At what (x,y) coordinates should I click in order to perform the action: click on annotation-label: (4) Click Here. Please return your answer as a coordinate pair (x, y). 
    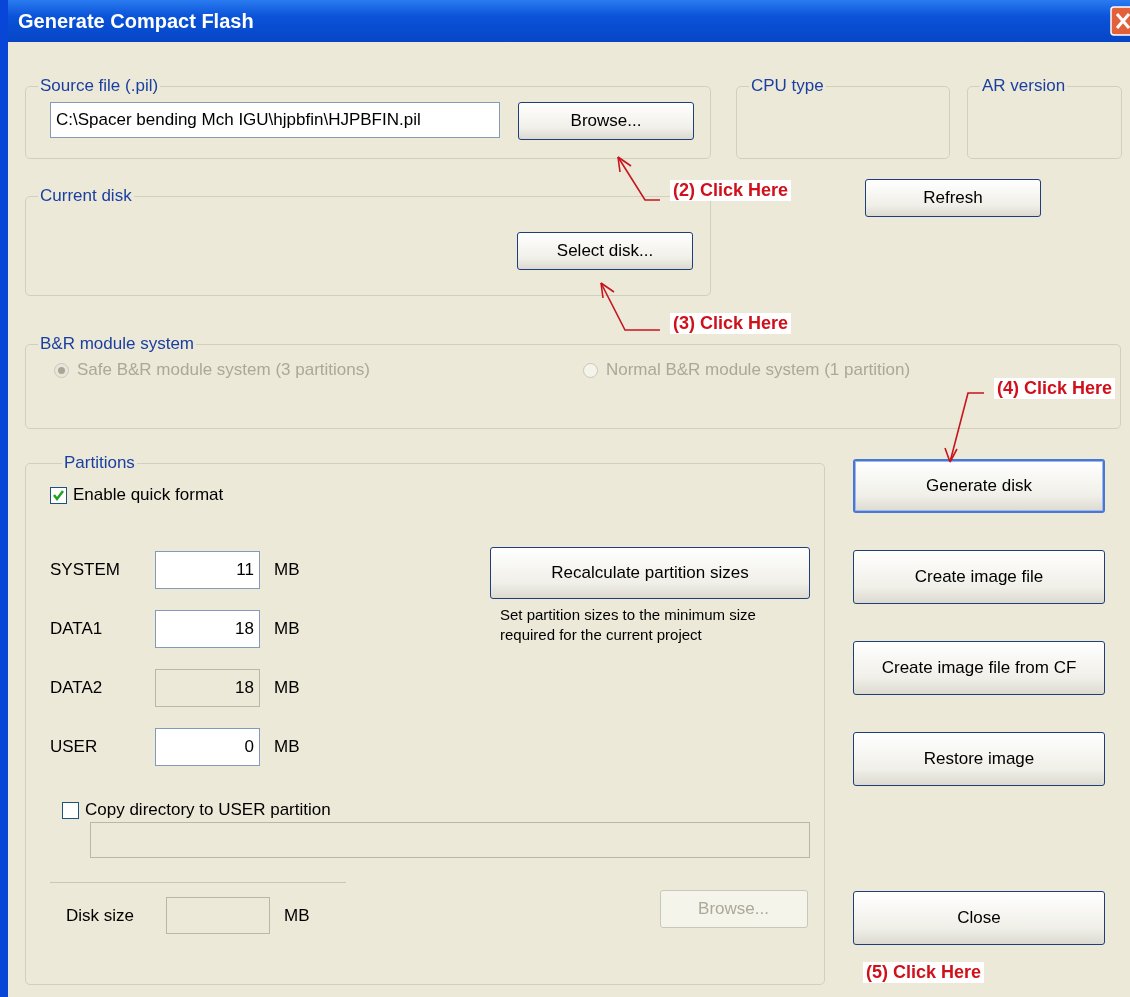
    Looking at the image, I should click on (1055, 388).